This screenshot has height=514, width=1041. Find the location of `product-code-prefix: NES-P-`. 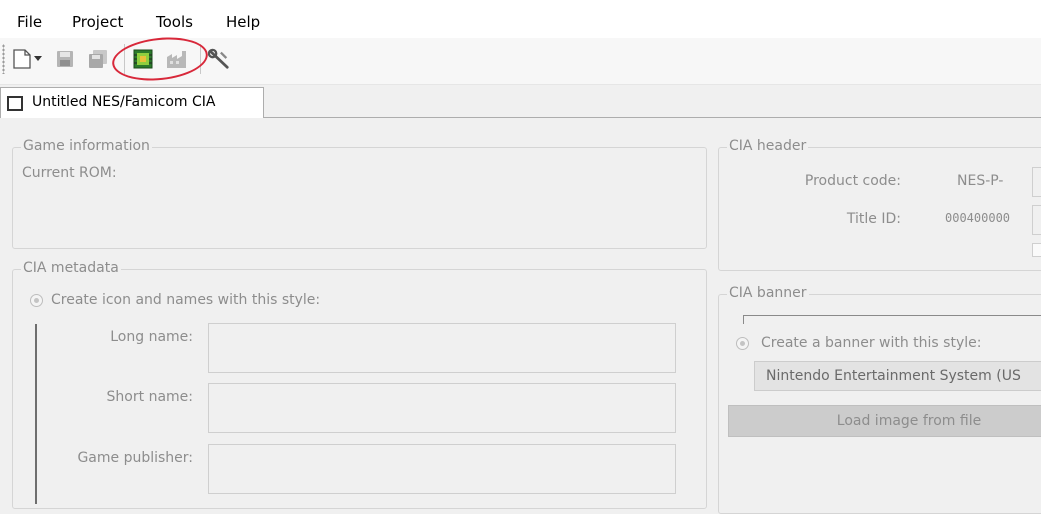

product-code-prefix: NES-P- is located at coordinates (980, 181).